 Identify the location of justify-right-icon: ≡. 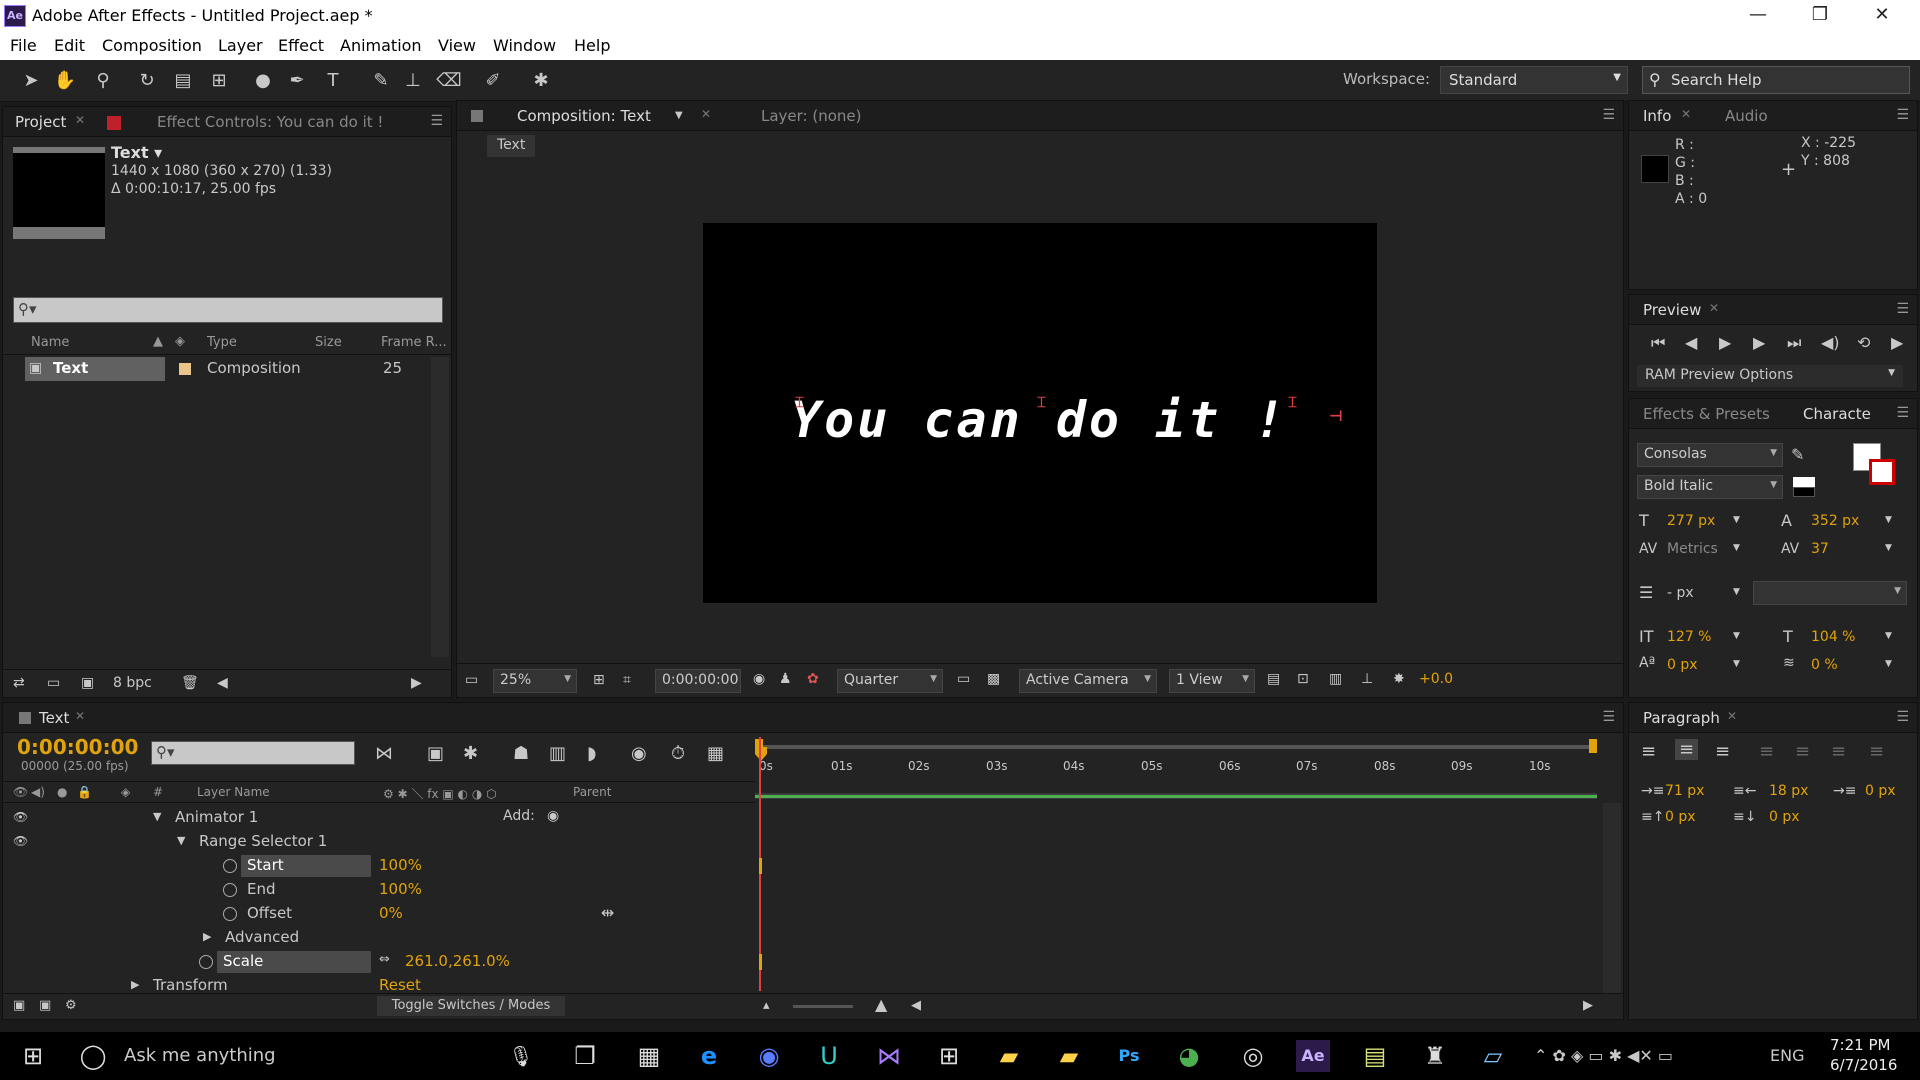
(1838, 751).